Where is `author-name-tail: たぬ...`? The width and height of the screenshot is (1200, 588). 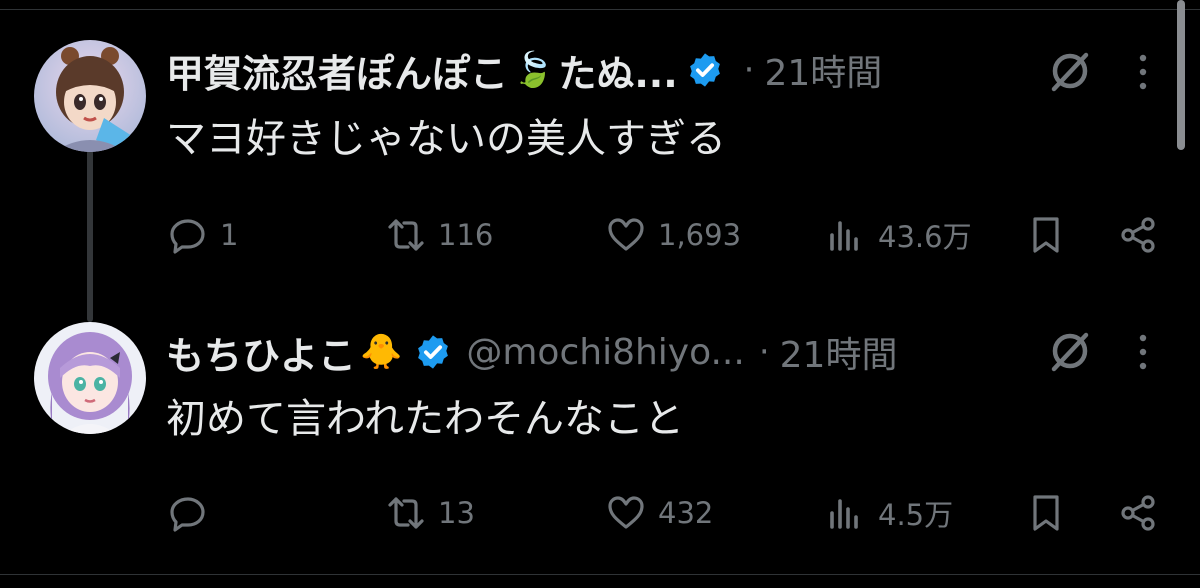
author-name-tail: たぬ... is located at coordinates (617, 70).